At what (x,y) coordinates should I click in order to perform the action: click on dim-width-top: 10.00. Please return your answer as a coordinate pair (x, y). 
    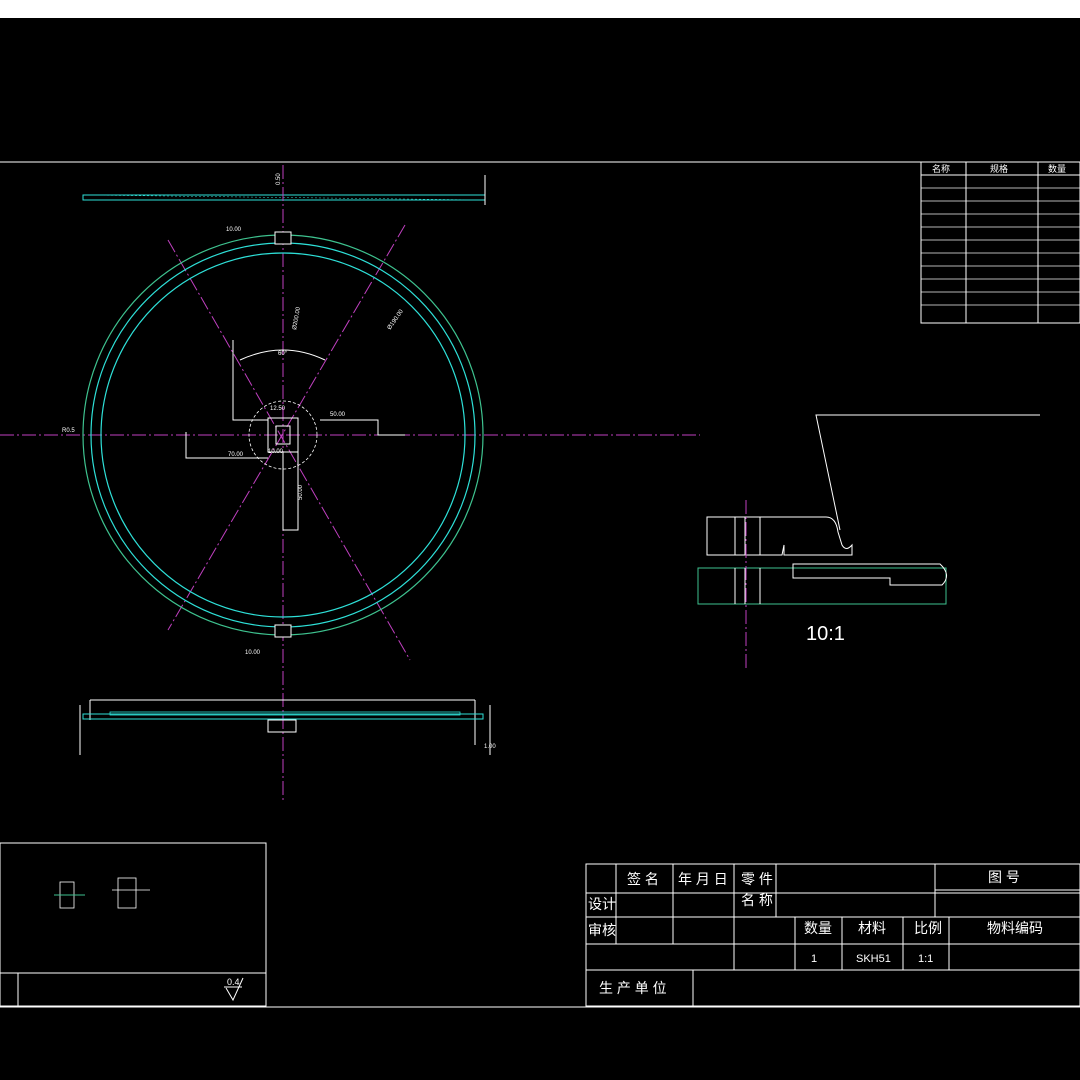
    Looking at the image, I should click on (234, 230).